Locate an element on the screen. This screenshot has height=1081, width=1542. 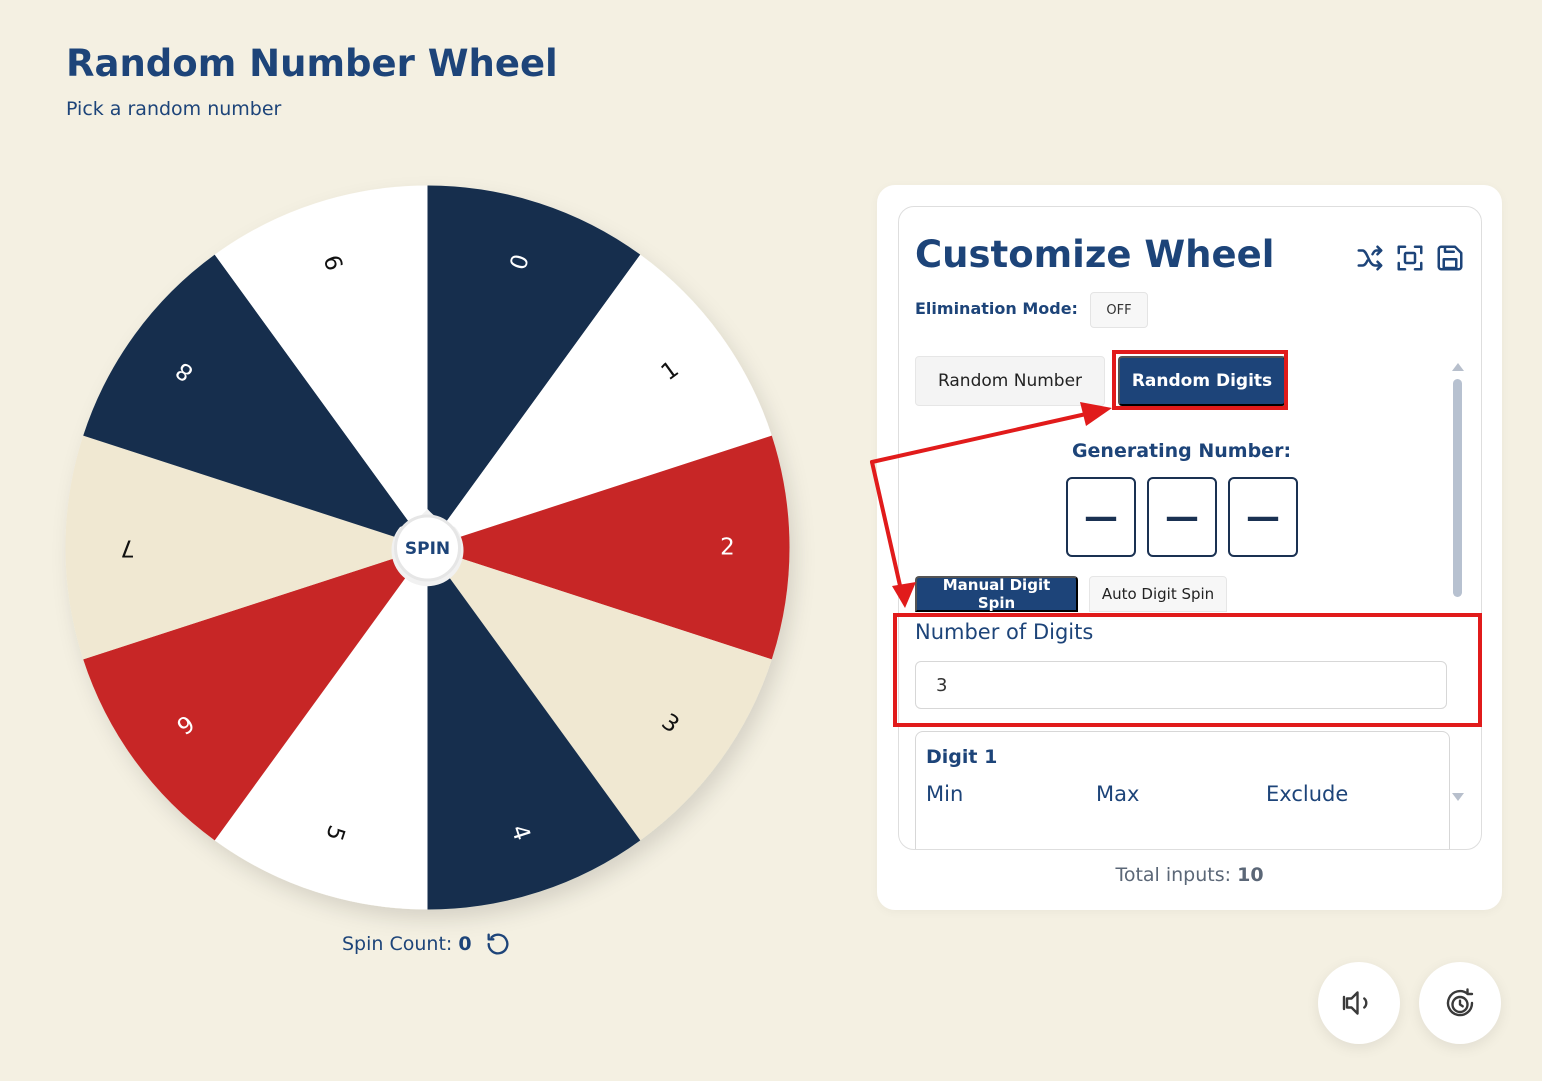
total-inputs-label: Total inputs: is located at coordinates (1173, 875).